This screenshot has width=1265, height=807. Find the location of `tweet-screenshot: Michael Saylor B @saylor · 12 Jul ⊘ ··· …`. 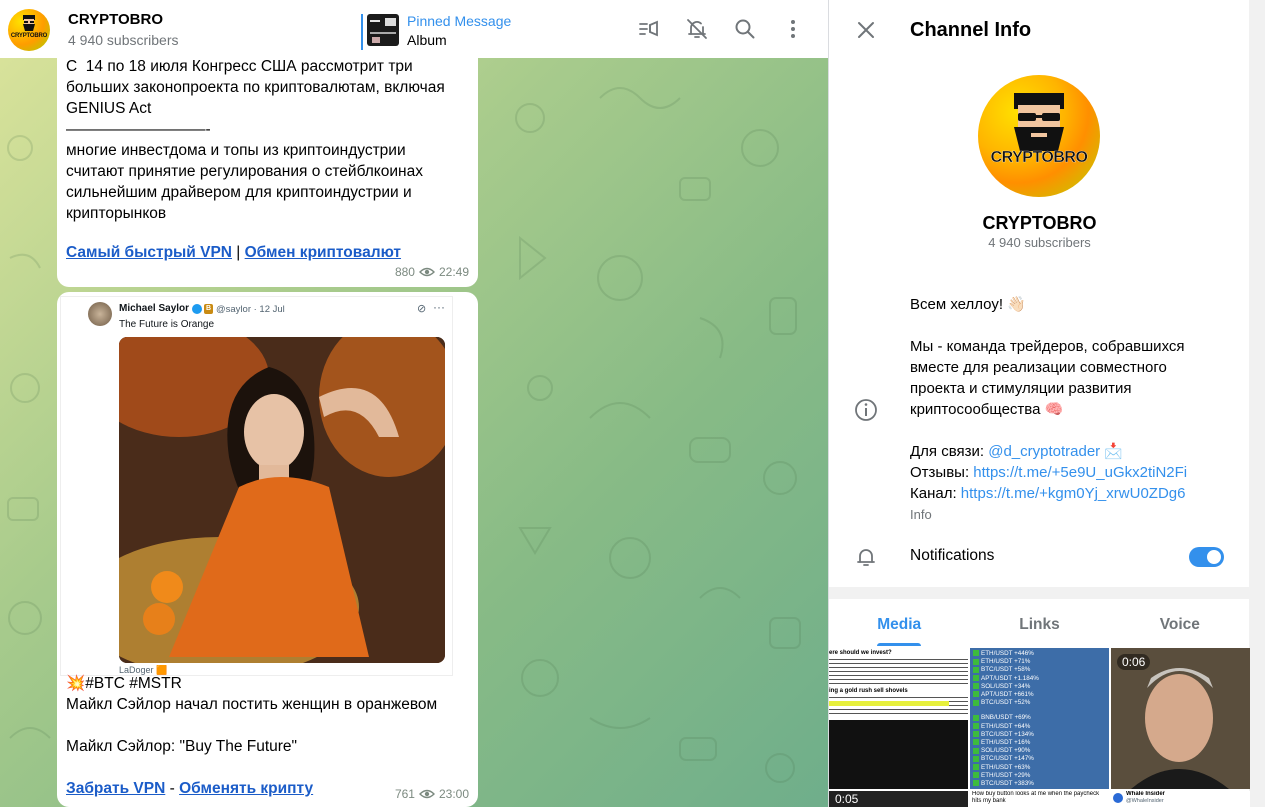

tweet-screenshot: Michael Saylor B @saylor · 12 Jul ⊘ ··· … is located at coordinates (256, 486).